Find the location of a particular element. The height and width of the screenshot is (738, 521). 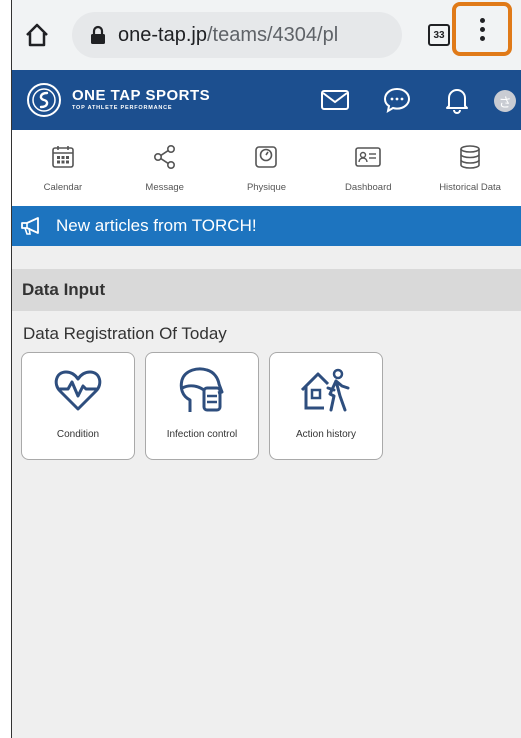

avatar: さ is located at coordinates (505, 101).